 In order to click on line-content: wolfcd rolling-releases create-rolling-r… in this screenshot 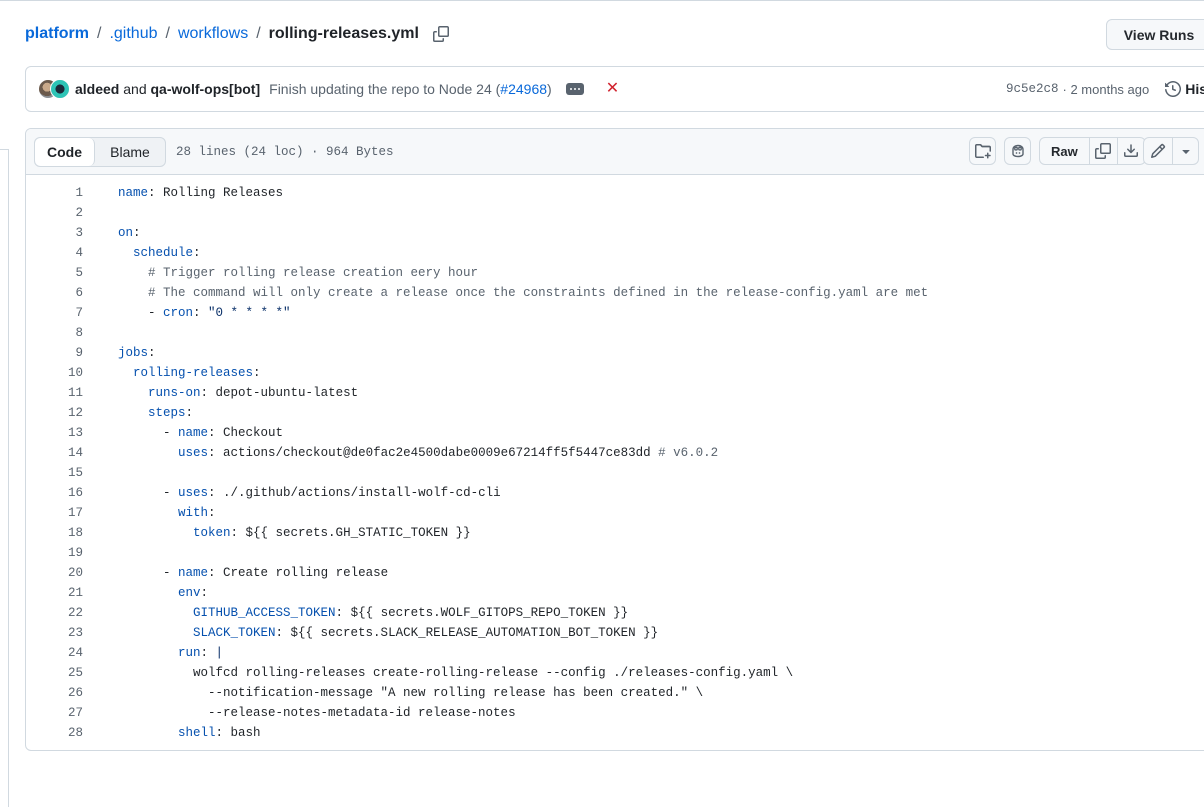, I will do `click(438, 673)`.